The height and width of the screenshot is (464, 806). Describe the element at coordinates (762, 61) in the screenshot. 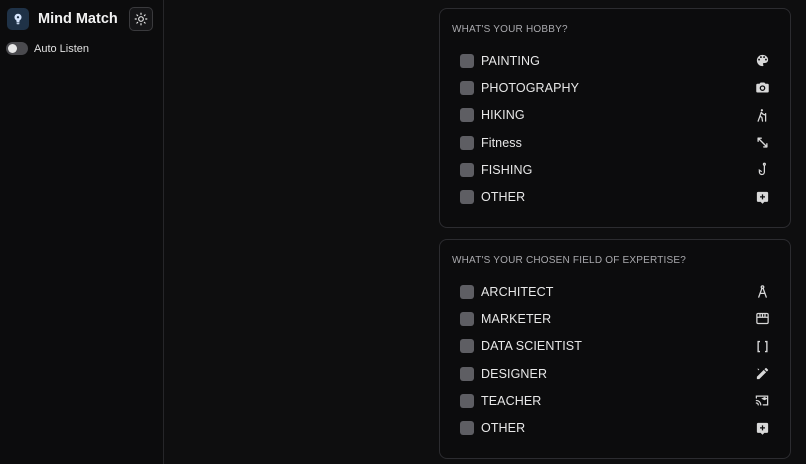

I see `palette-icon` at that location.